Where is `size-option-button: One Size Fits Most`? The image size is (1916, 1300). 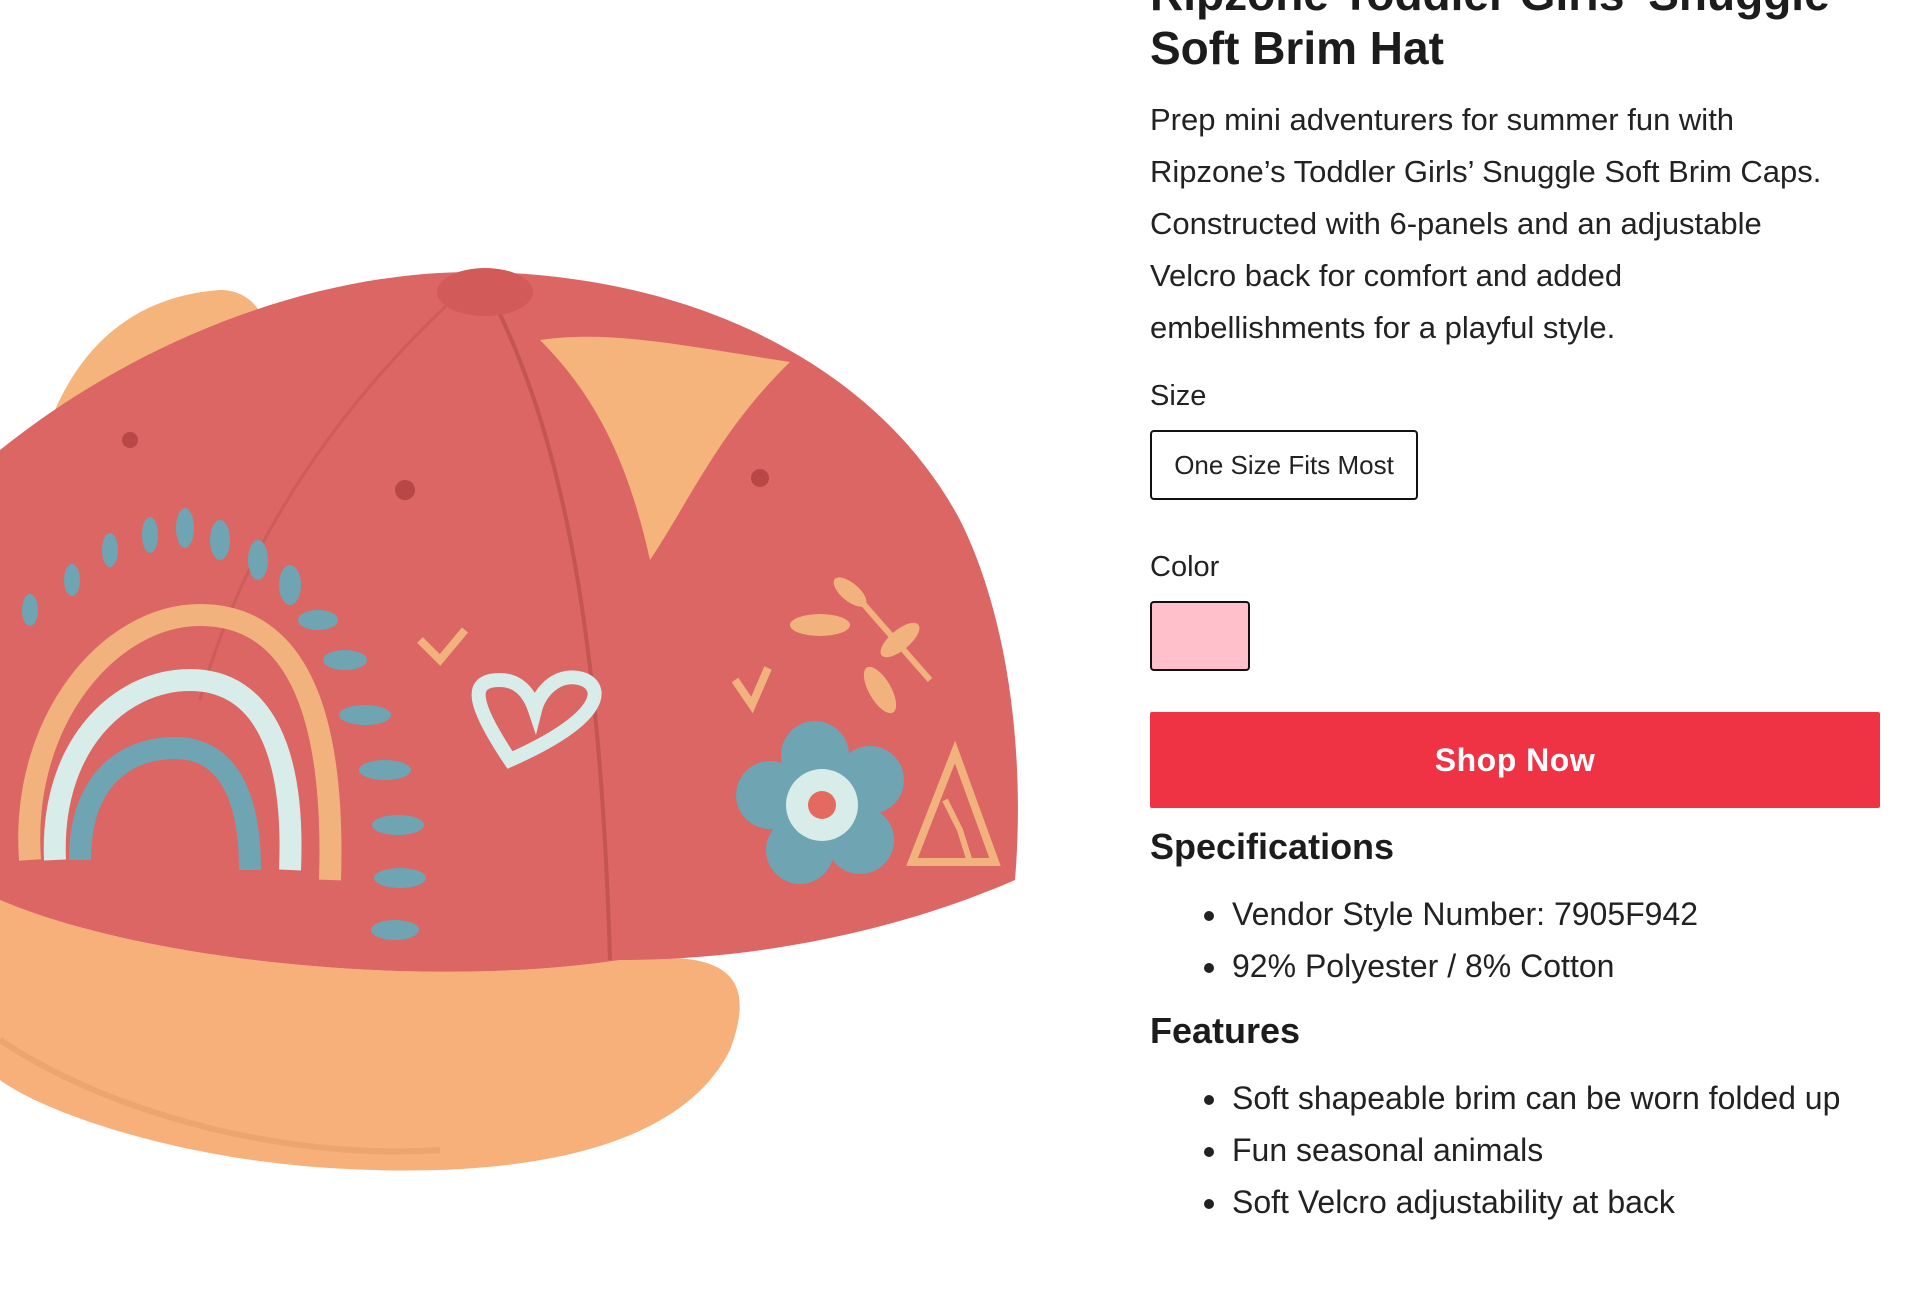 size-option-button: One Size Fits Most is located at coordinates (1284, 465).